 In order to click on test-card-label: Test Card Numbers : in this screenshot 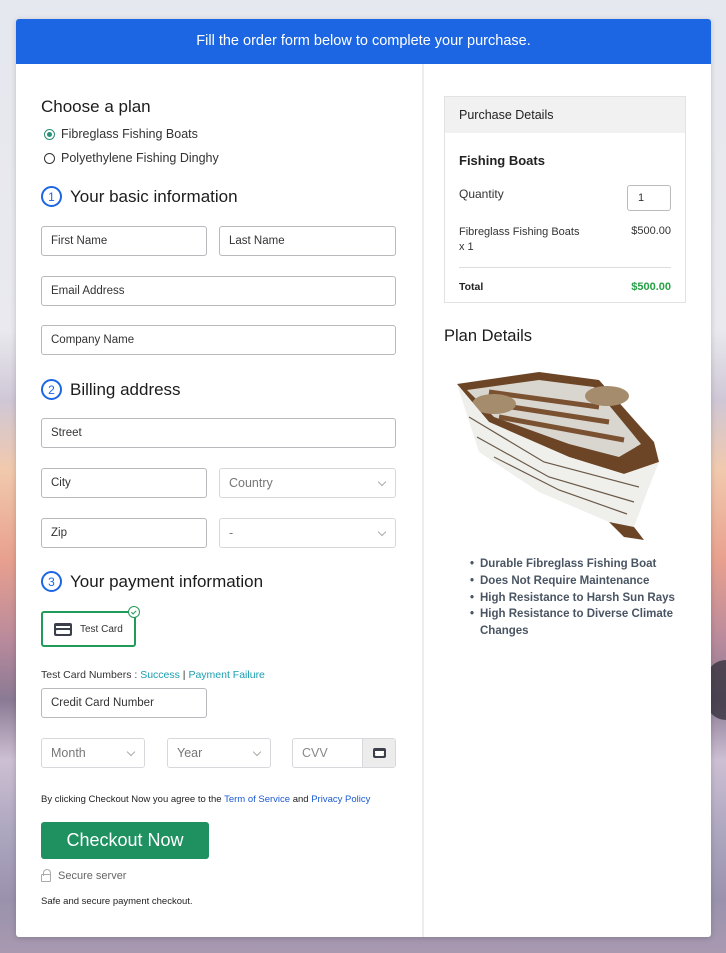, I will do `click(91, 675)`.